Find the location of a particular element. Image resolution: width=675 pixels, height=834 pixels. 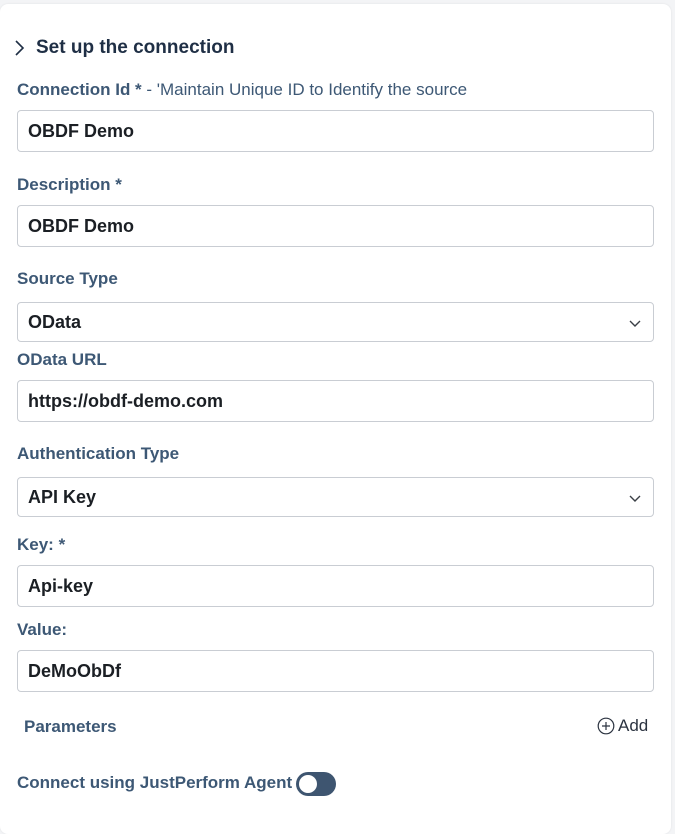

plus-circle-icon is located at coordinates (606, 726).